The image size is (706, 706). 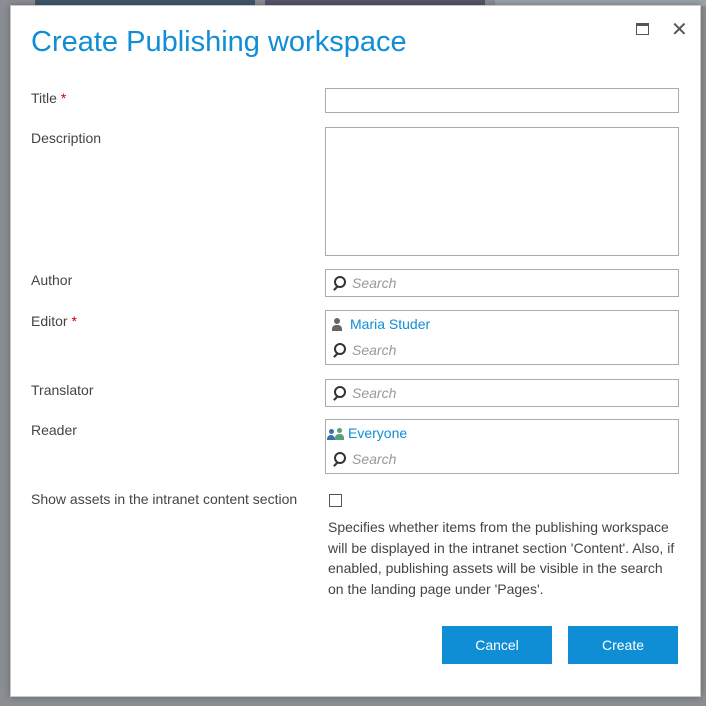 I want to click on show-assets-checkbox, so click(x=335, y=500).